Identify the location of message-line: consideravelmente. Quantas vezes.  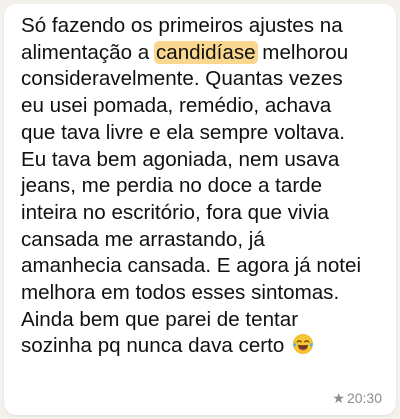
(182, 79).